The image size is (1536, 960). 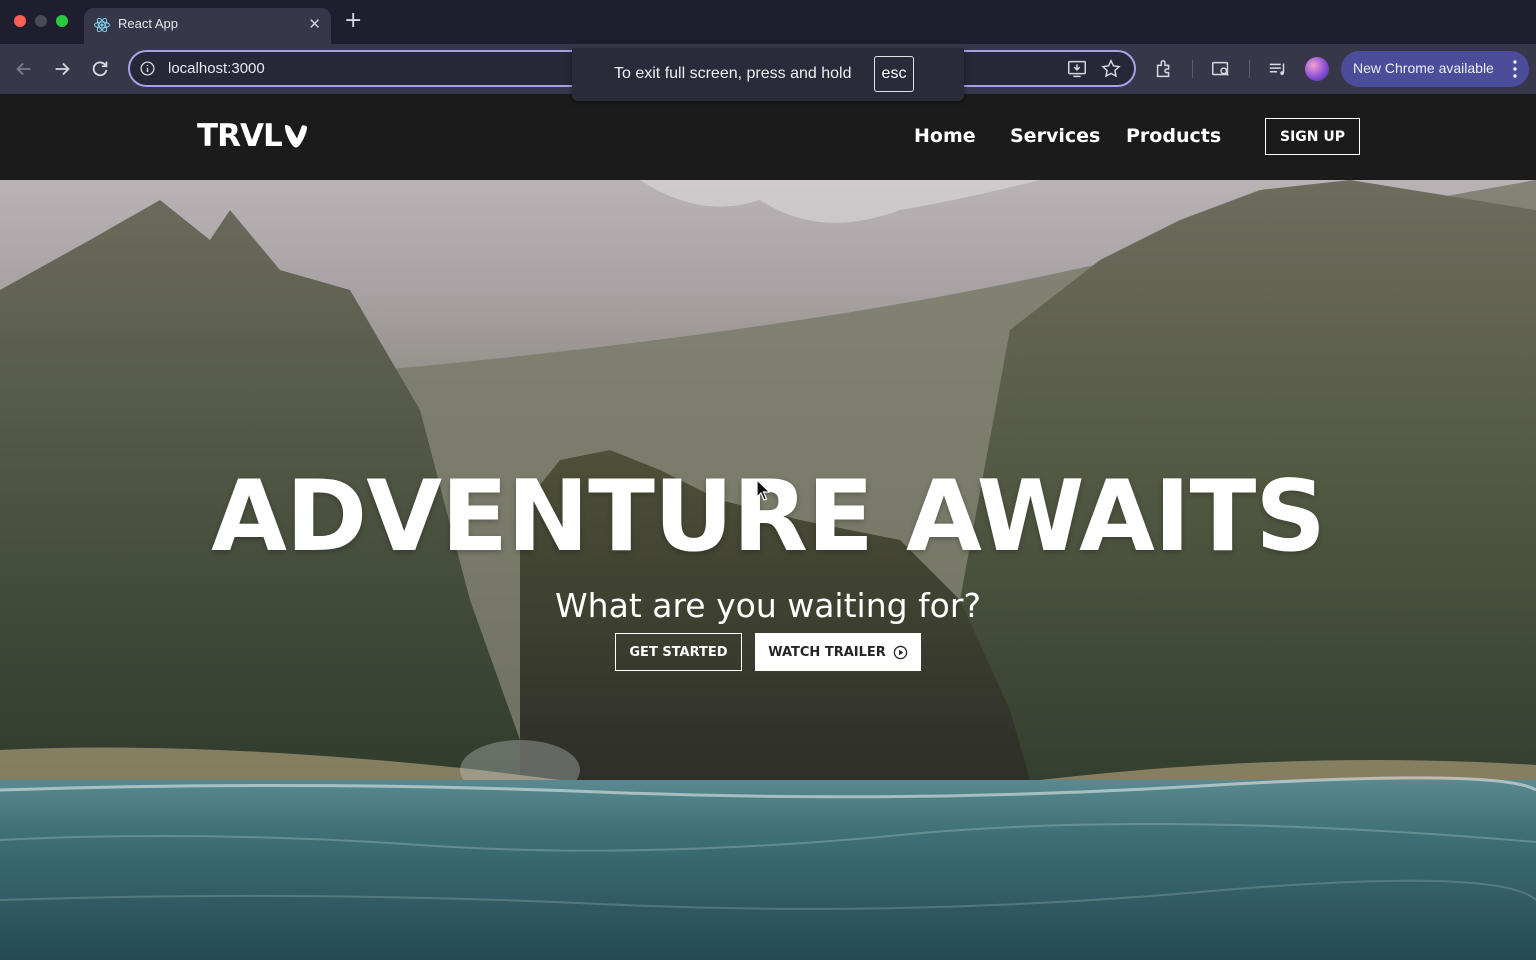 I want to click on hero-subtitle: What are you waiting for?, so click(x=768, y=605).